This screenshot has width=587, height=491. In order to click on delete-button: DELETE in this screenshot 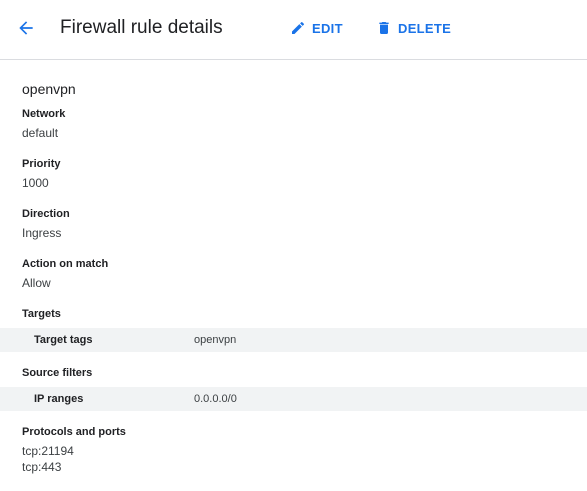, I will do `click(413, 28)`.